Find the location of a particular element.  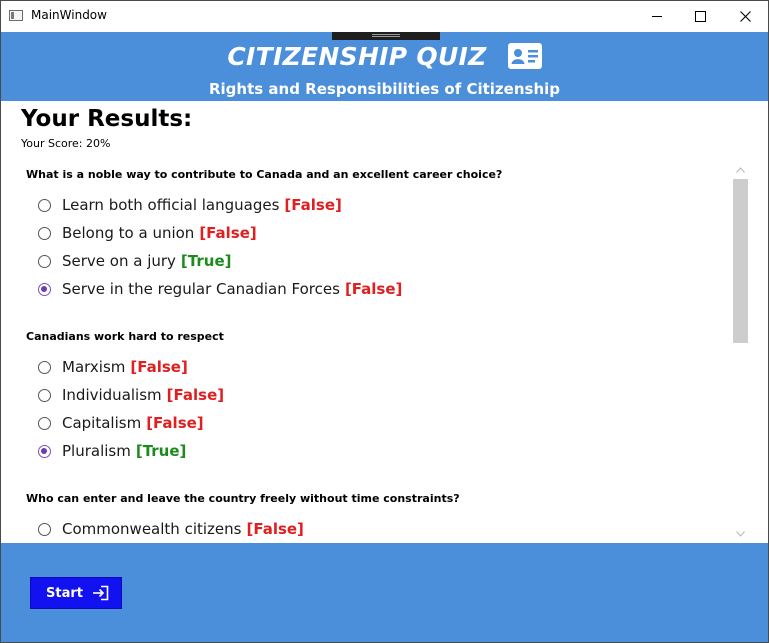

quiz-title: CITIZENSHIP QUIZ is located at coordinates (384, 55).